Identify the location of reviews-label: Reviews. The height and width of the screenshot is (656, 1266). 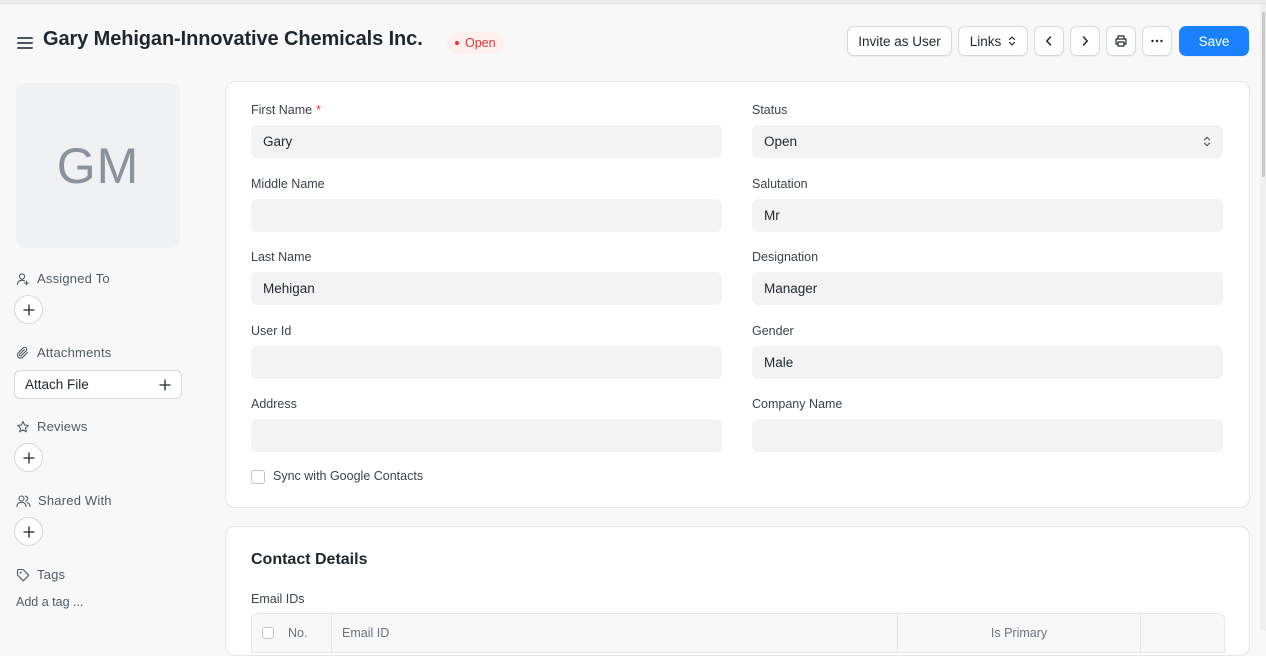
(62, 426).